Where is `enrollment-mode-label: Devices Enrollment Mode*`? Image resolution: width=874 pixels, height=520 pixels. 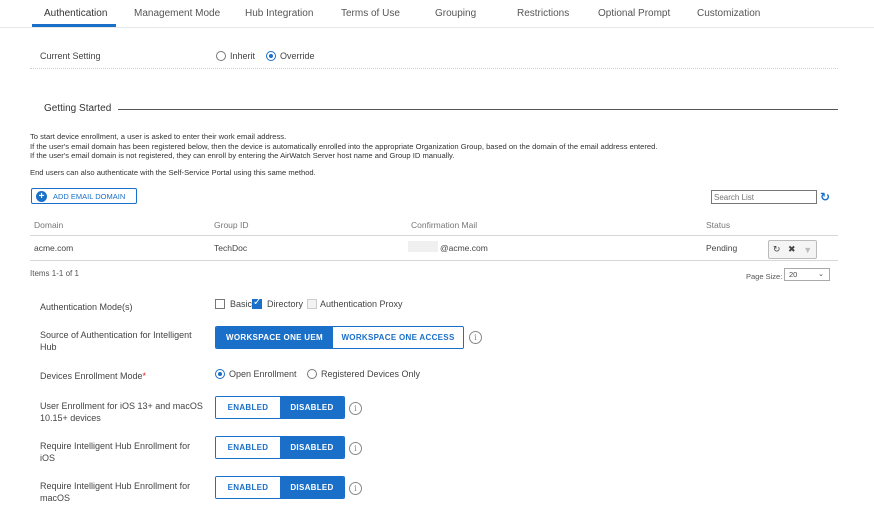 enrollment-mode-label: Devices Enrollment Mode* is located at coordinates (93, 376).